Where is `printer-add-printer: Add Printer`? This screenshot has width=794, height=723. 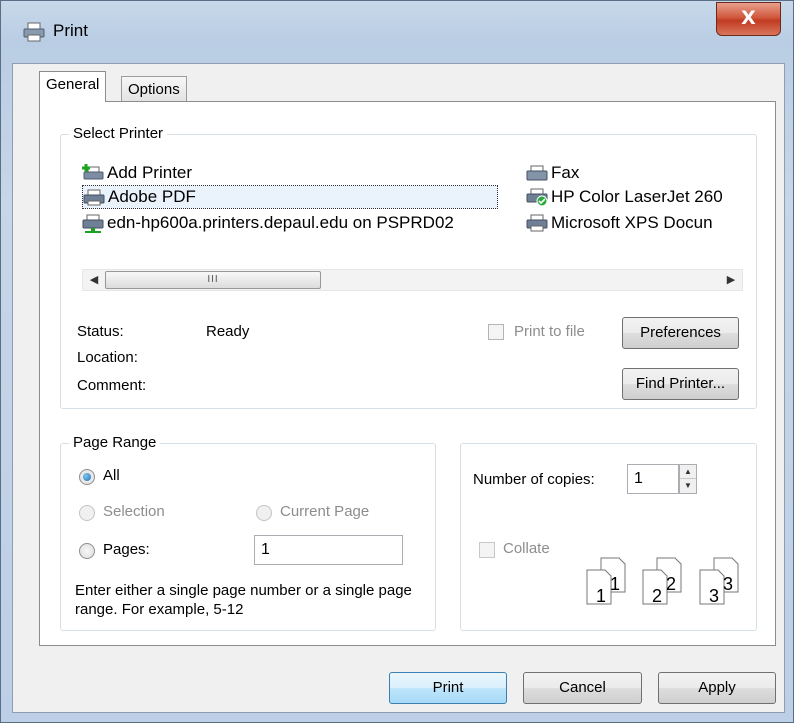
printer-add-printer: Add Printer is located at coordinates (137, 173).